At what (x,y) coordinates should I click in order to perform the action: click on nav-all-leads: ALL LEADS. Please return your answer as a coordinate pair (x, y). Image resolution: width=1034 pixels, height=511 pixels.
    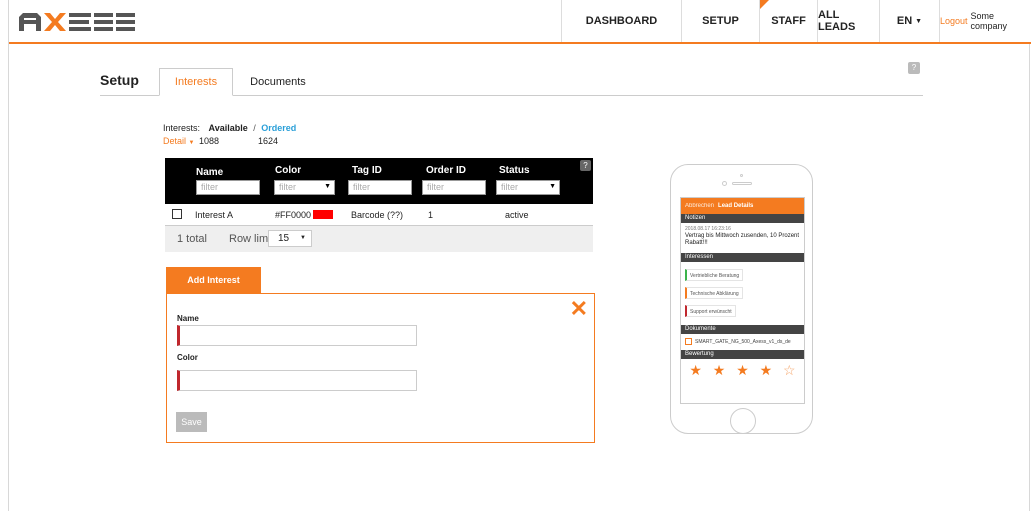
    Looking at the image, I should click on (848, 21).